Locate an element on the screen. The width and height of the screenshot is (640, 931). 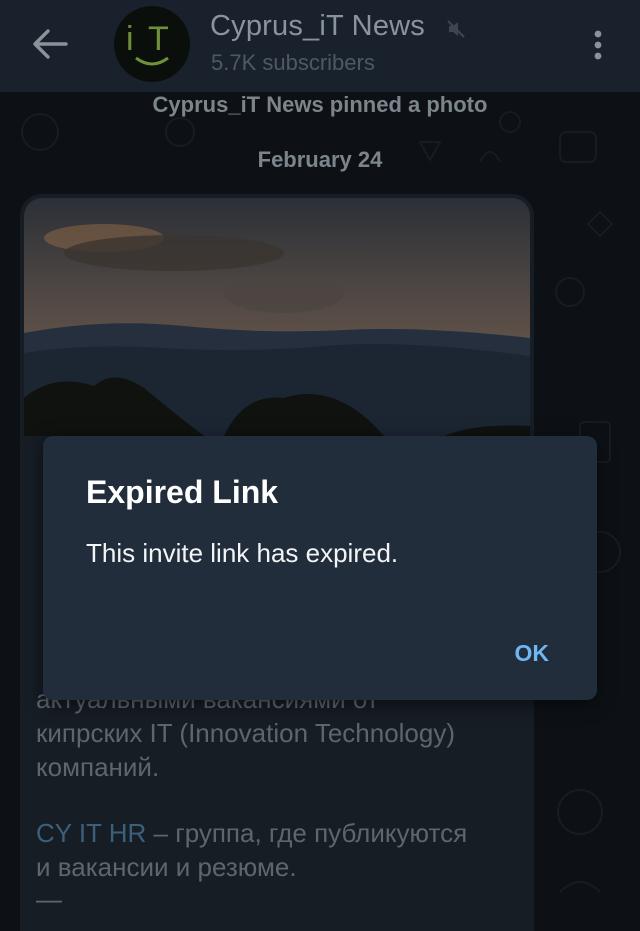
ok-button: OK is located at coordinates (532, 653).